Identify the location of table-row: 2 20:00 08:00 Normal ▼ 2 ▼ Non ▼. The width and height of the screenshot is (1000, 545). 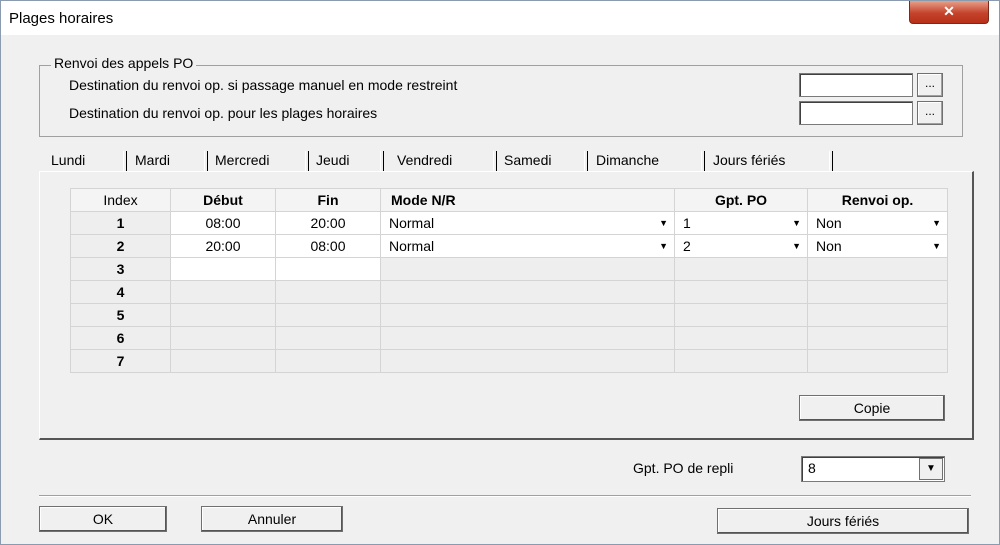
(509, 246).